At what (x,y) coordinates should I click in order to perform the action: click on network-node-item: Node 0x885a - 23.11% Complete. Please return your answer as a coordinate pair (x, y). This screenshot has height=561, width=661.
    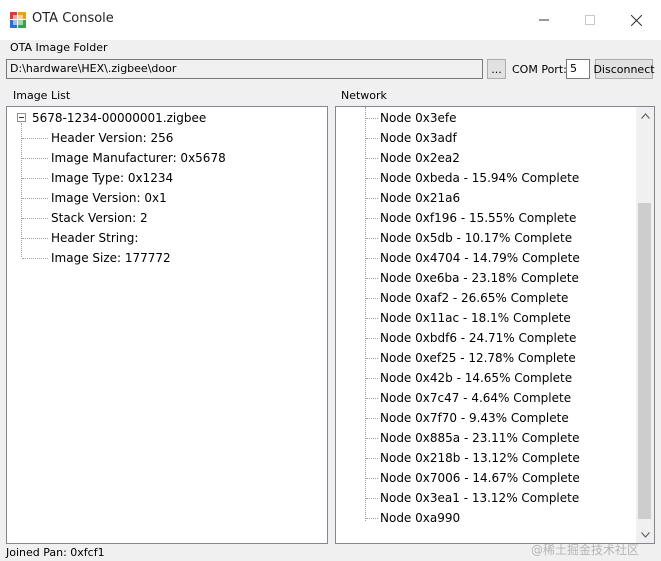
    Looking at the image, I should click on (480, 438).